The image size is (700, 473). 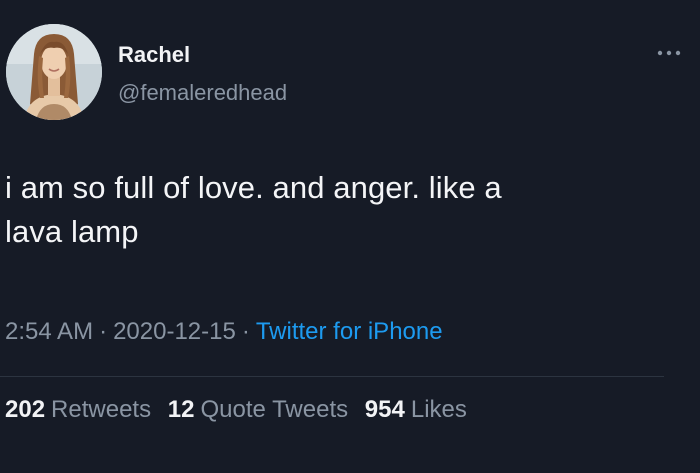 I want to click on tweet-time: 2:54 AM, so click(x=49, y=331).